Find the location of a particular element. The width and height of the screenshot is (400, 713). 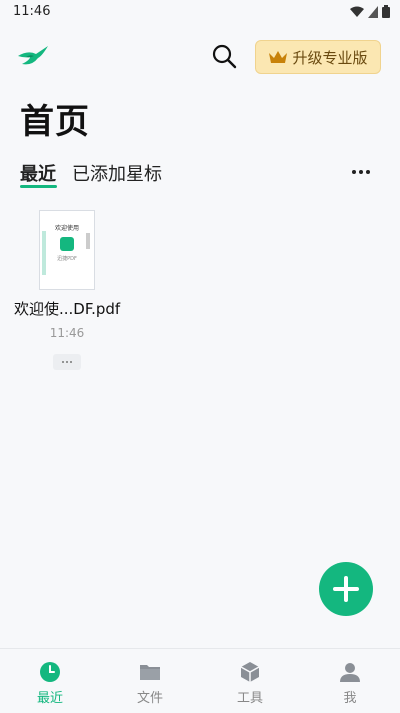

tab-recent: 最近 is located at coordinates (38, 173).